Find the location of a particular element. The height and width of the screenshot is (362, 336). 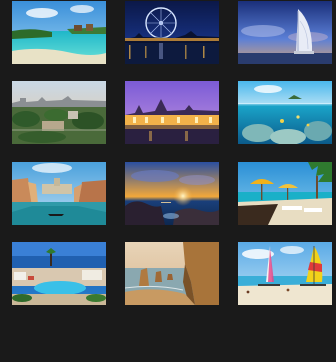

venice-grand-canal-image is located at coordinates (59, 193).